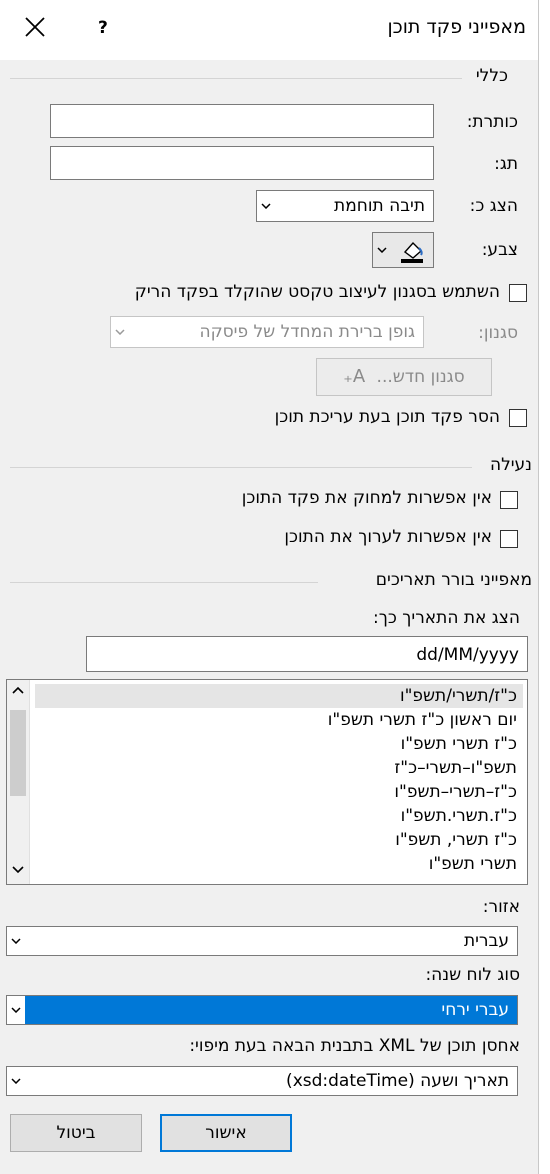  I want to click on new-style-icon: A₊, so click(354, 376).